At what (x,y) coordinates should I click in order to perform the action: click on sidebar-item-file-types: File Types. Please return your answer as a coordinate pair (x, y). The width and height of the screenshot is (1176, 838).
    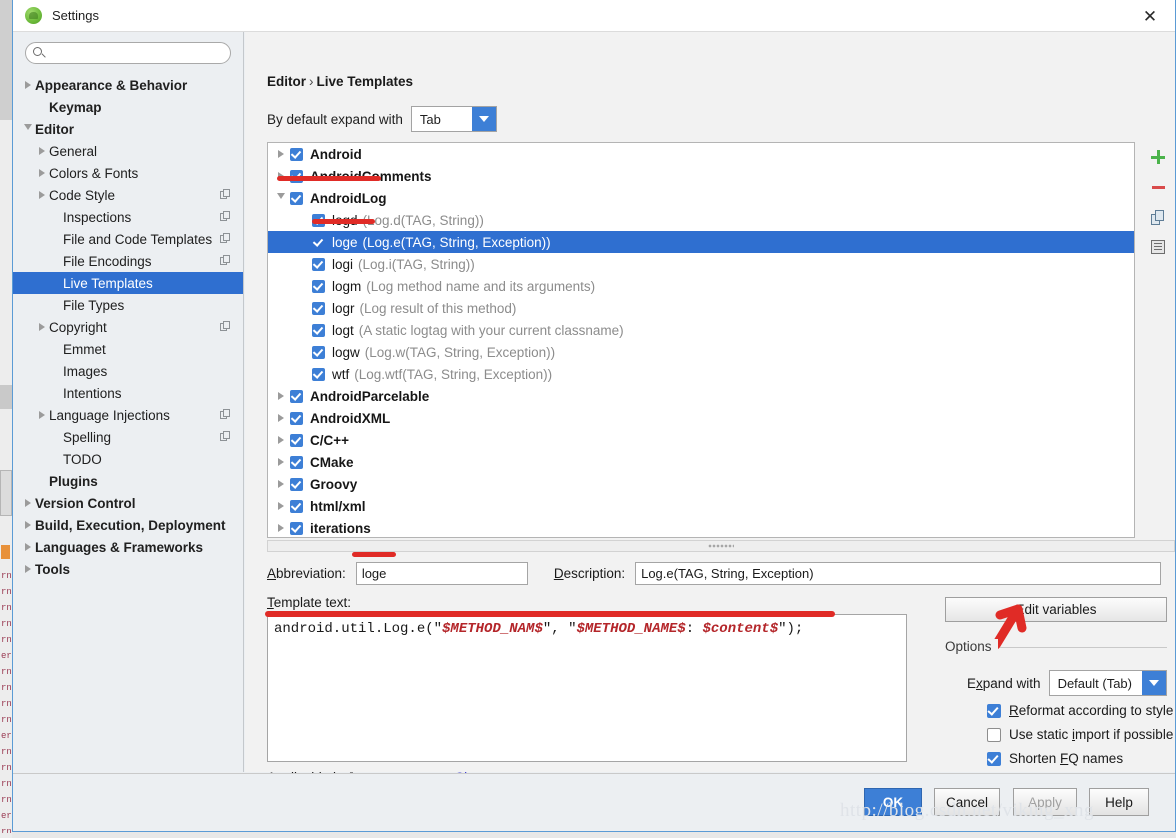
    Looking at the image, I should click on (128, 305).